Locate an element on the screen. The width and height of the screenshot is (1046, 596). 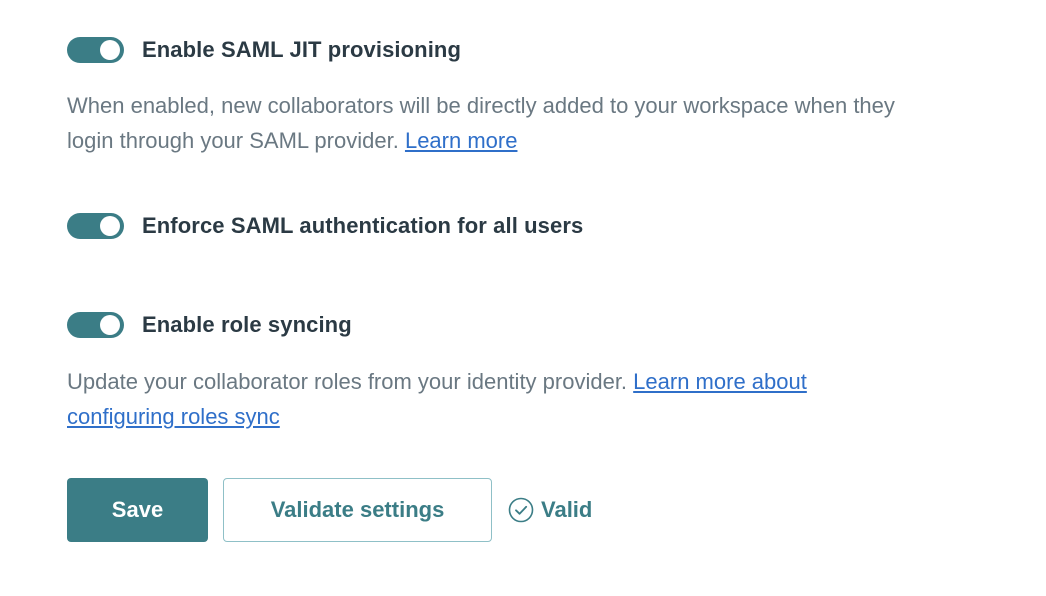
check-circle-icon is located at coordinates (521, 510).